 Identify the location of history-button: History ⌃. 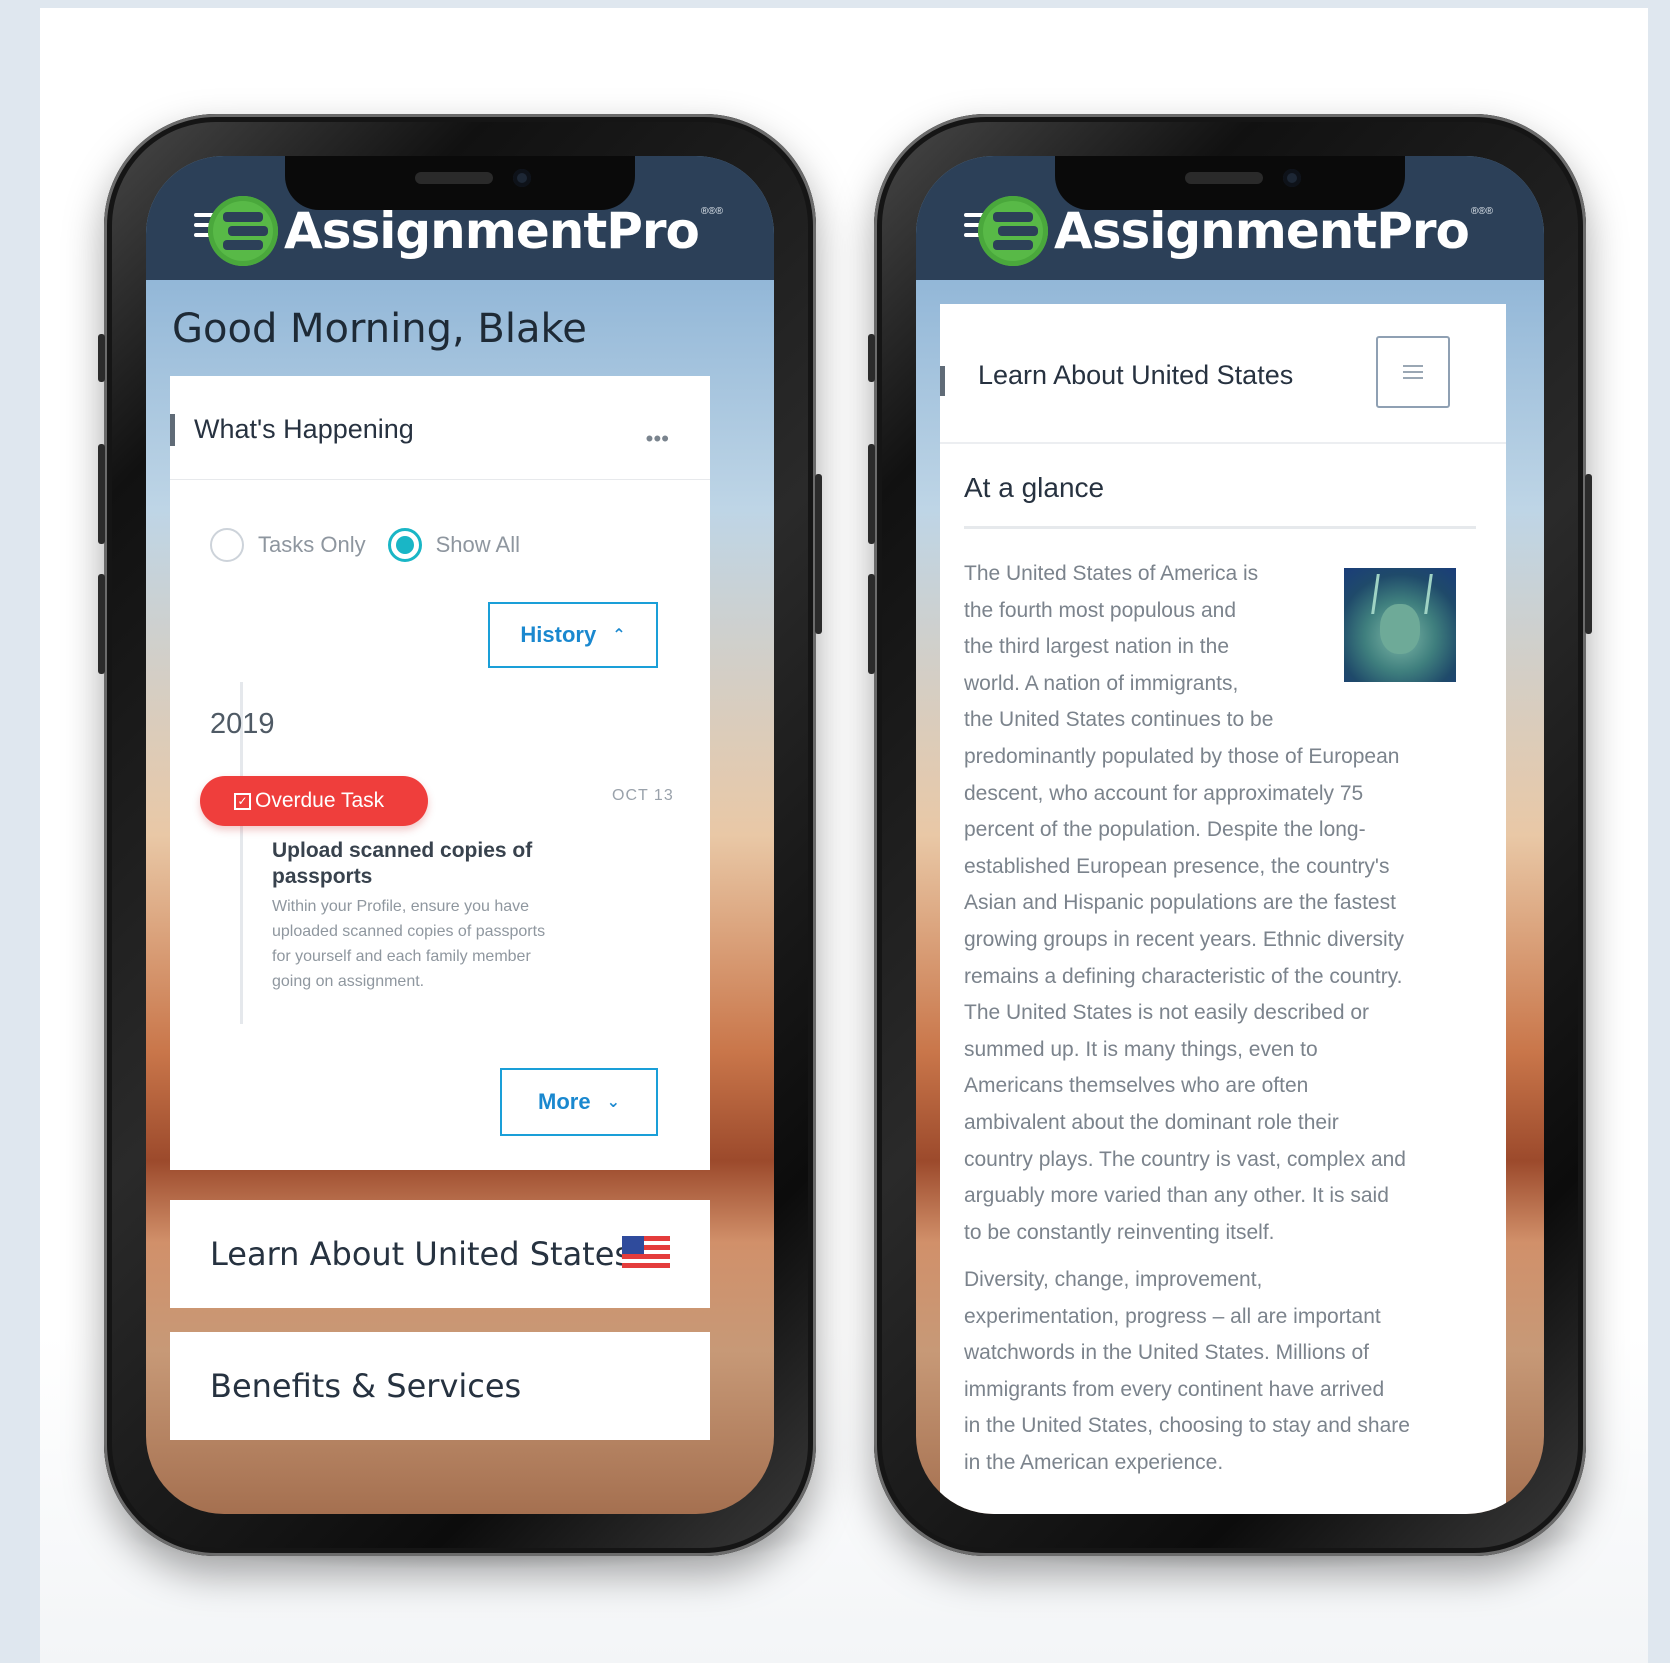
(573, 635).